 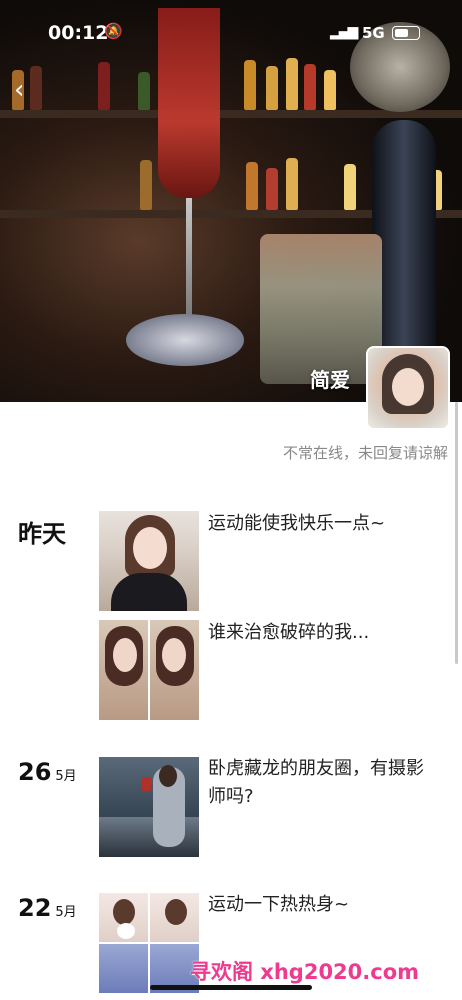 What do you see at coordinates (35, 908) in the screenshot?
I see `date-main: 22` at bounding box center [35, 908].